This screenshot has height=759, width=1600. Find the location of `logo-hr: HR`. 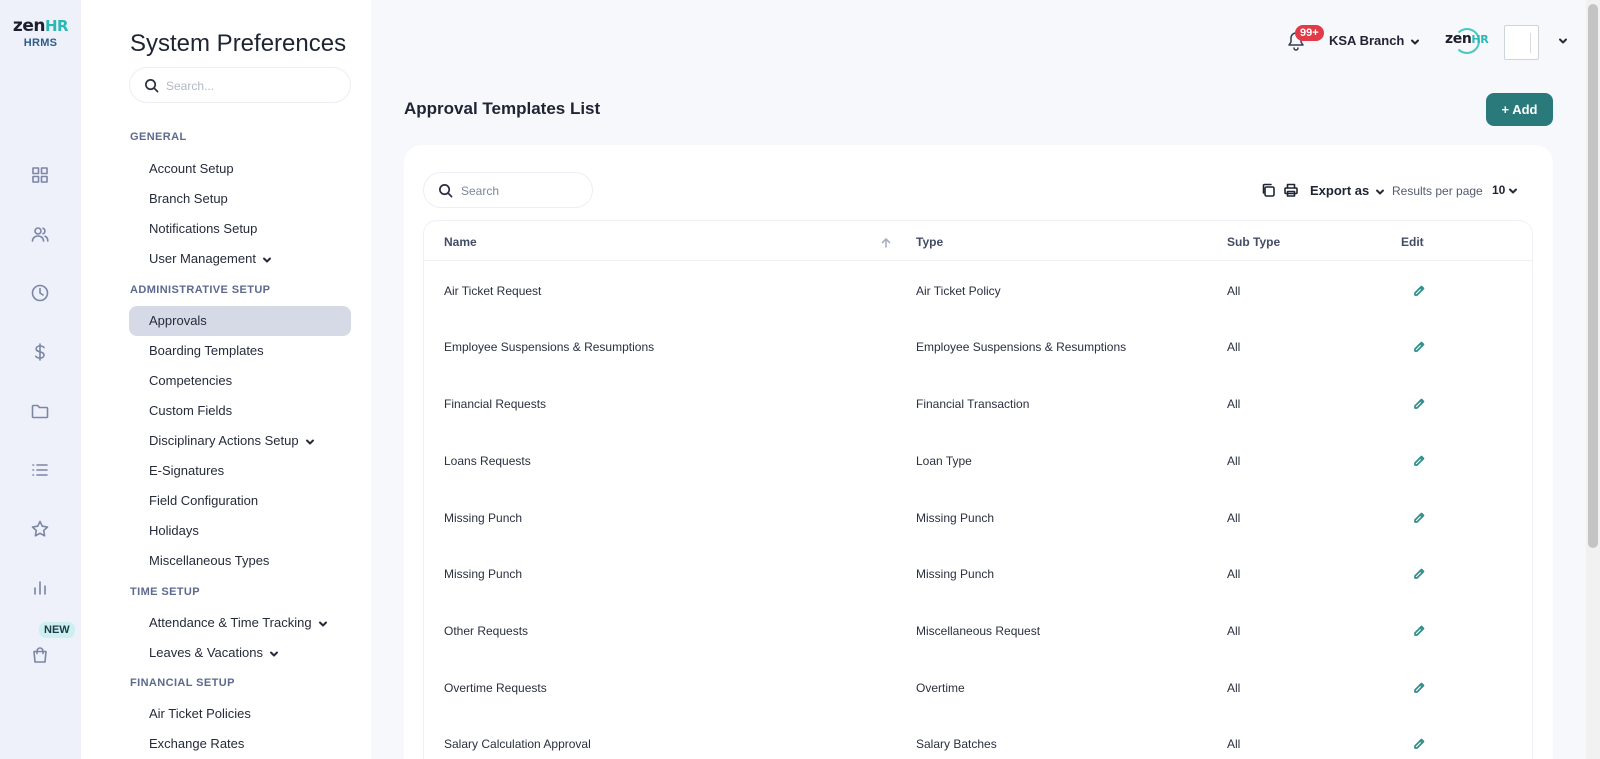

logo-hr: HR is located at coordinates (56, 26).